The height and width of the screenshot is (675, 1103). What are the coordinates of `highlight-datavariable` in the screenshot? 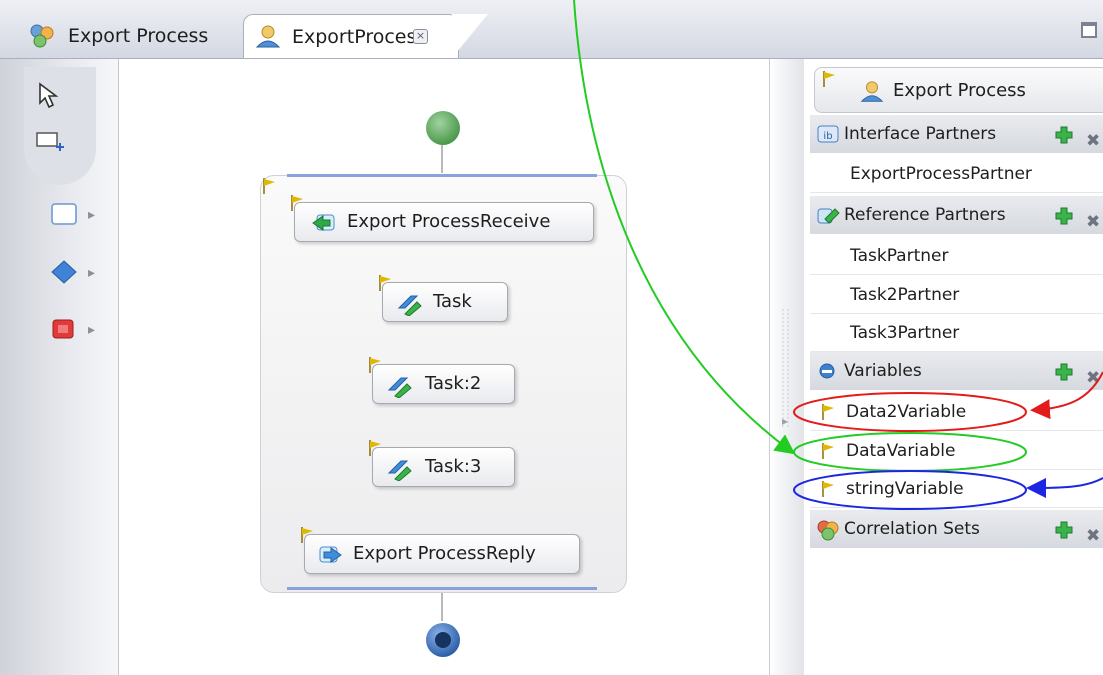 It's located at (910, 452).